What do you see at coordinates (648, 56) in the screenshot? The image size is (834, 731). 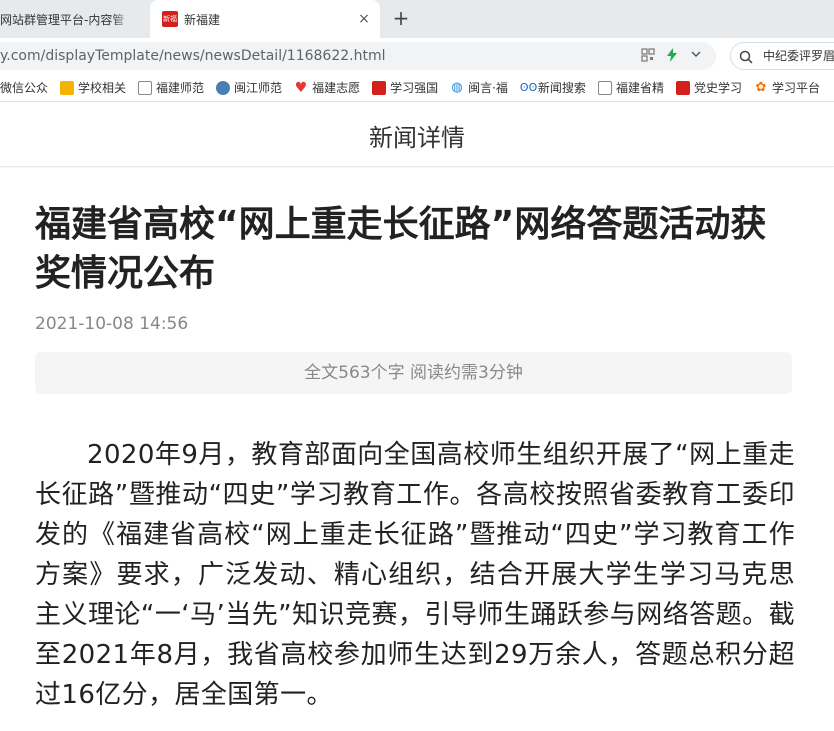 I see `qr-code-icon` at bounding box center [648, 56].